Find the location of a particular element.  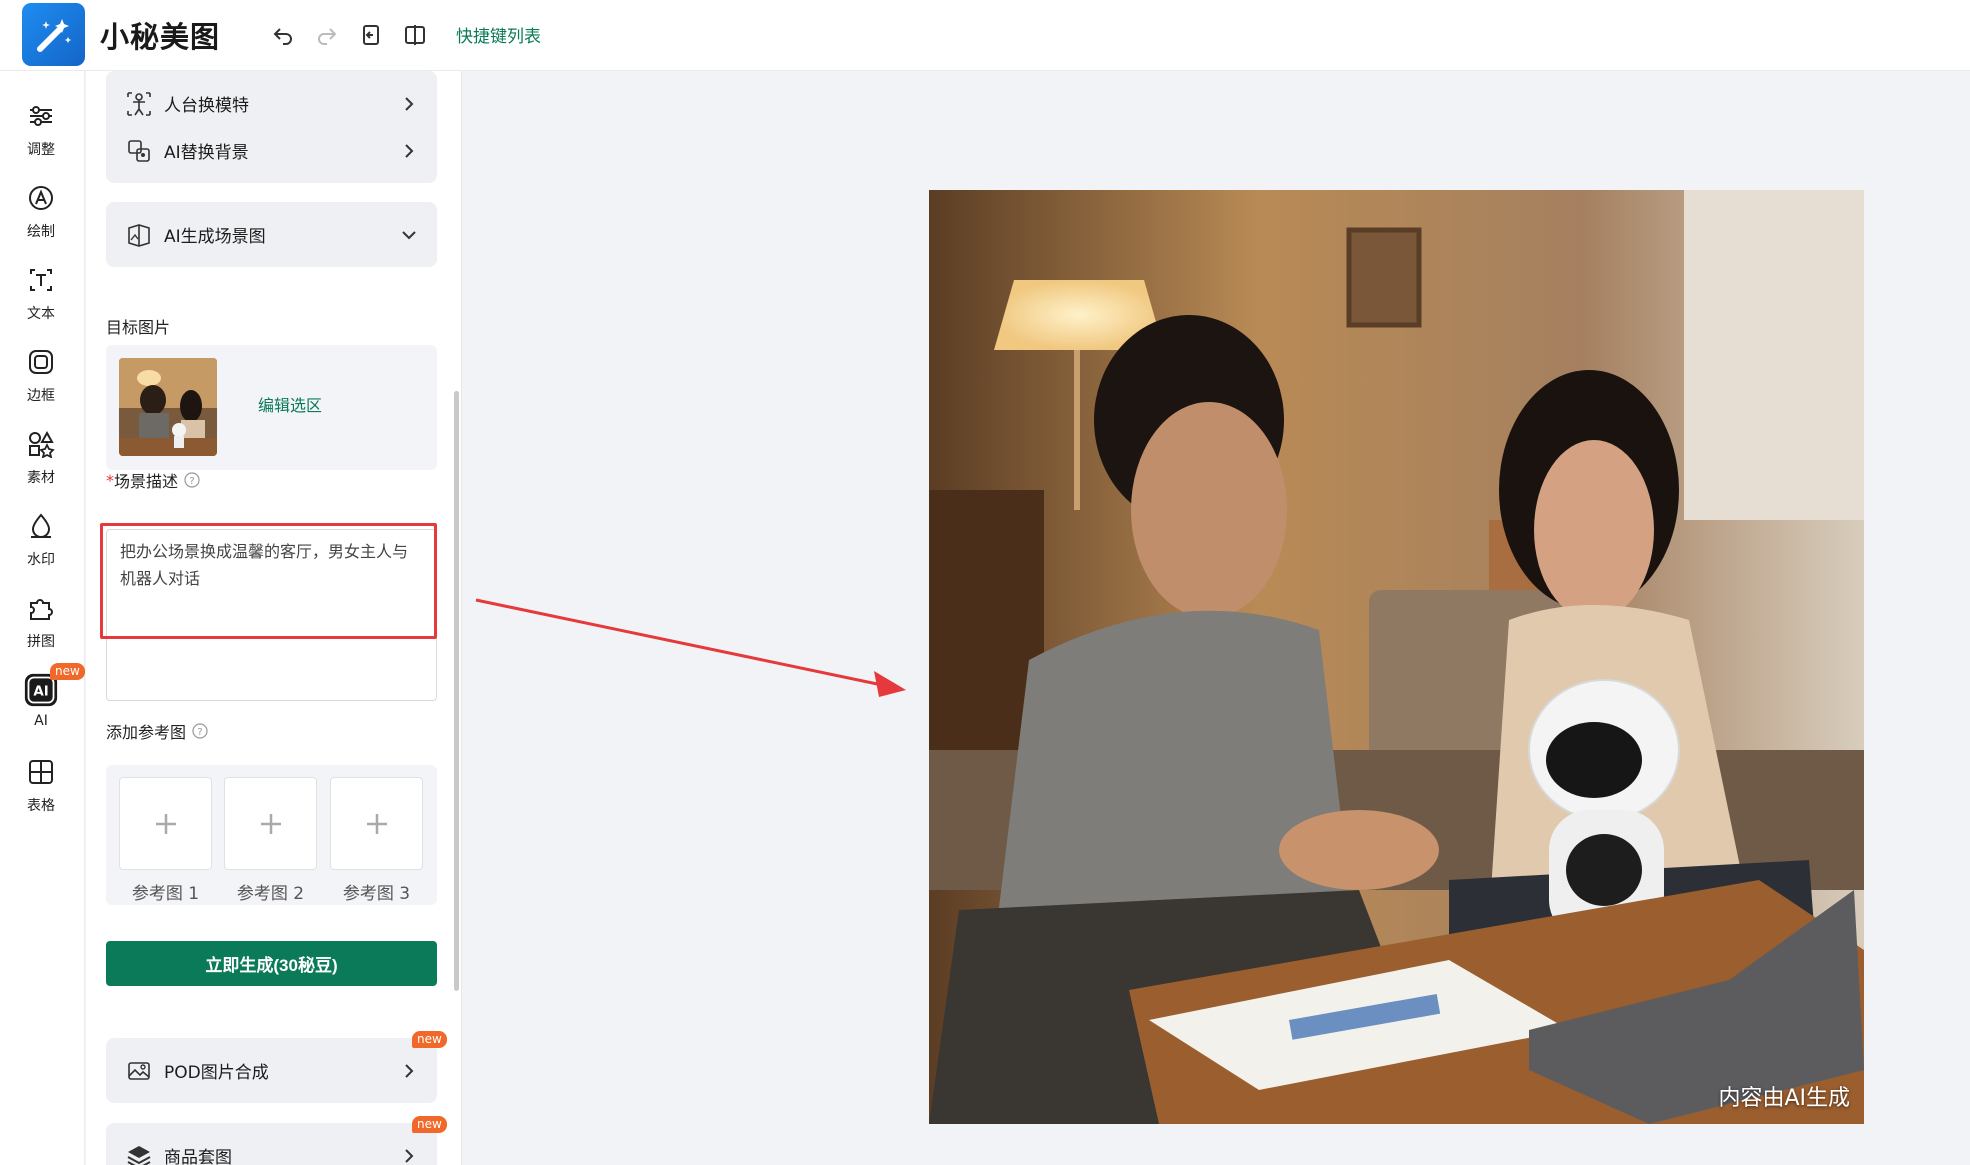

target-image-thumbnail is located at coordinates (168, 407).